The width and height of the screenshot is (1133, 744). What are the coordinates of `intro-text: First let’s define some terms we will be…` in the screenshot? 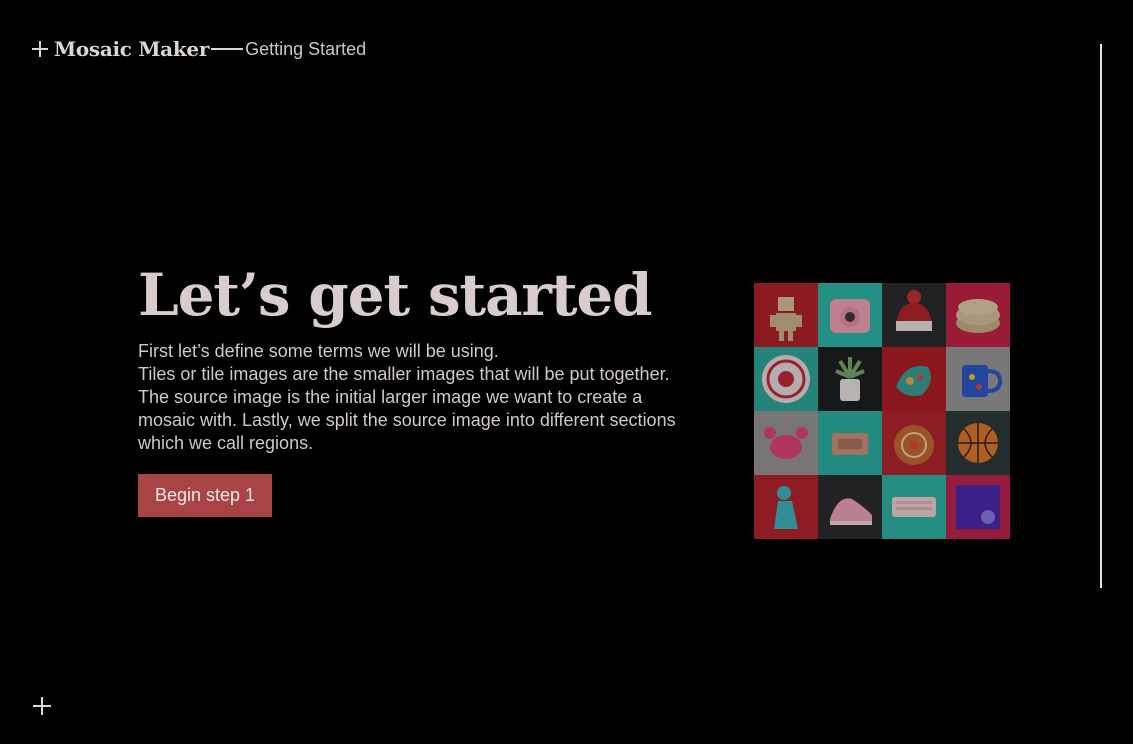 It's located at (418, 397).